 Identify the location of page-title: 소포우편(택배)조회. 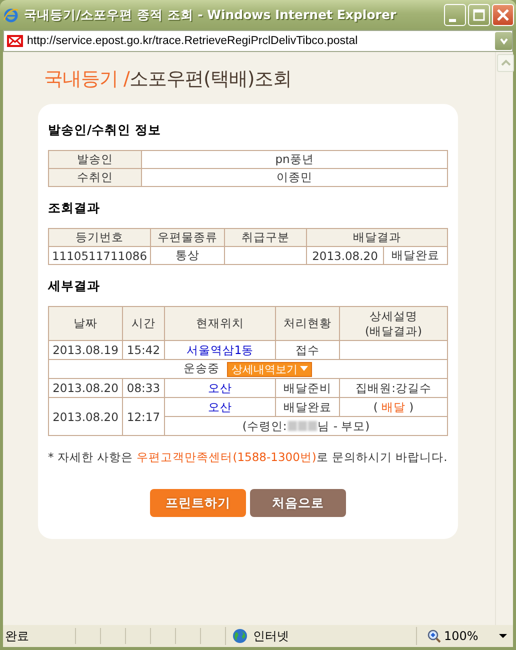
(210, 79).